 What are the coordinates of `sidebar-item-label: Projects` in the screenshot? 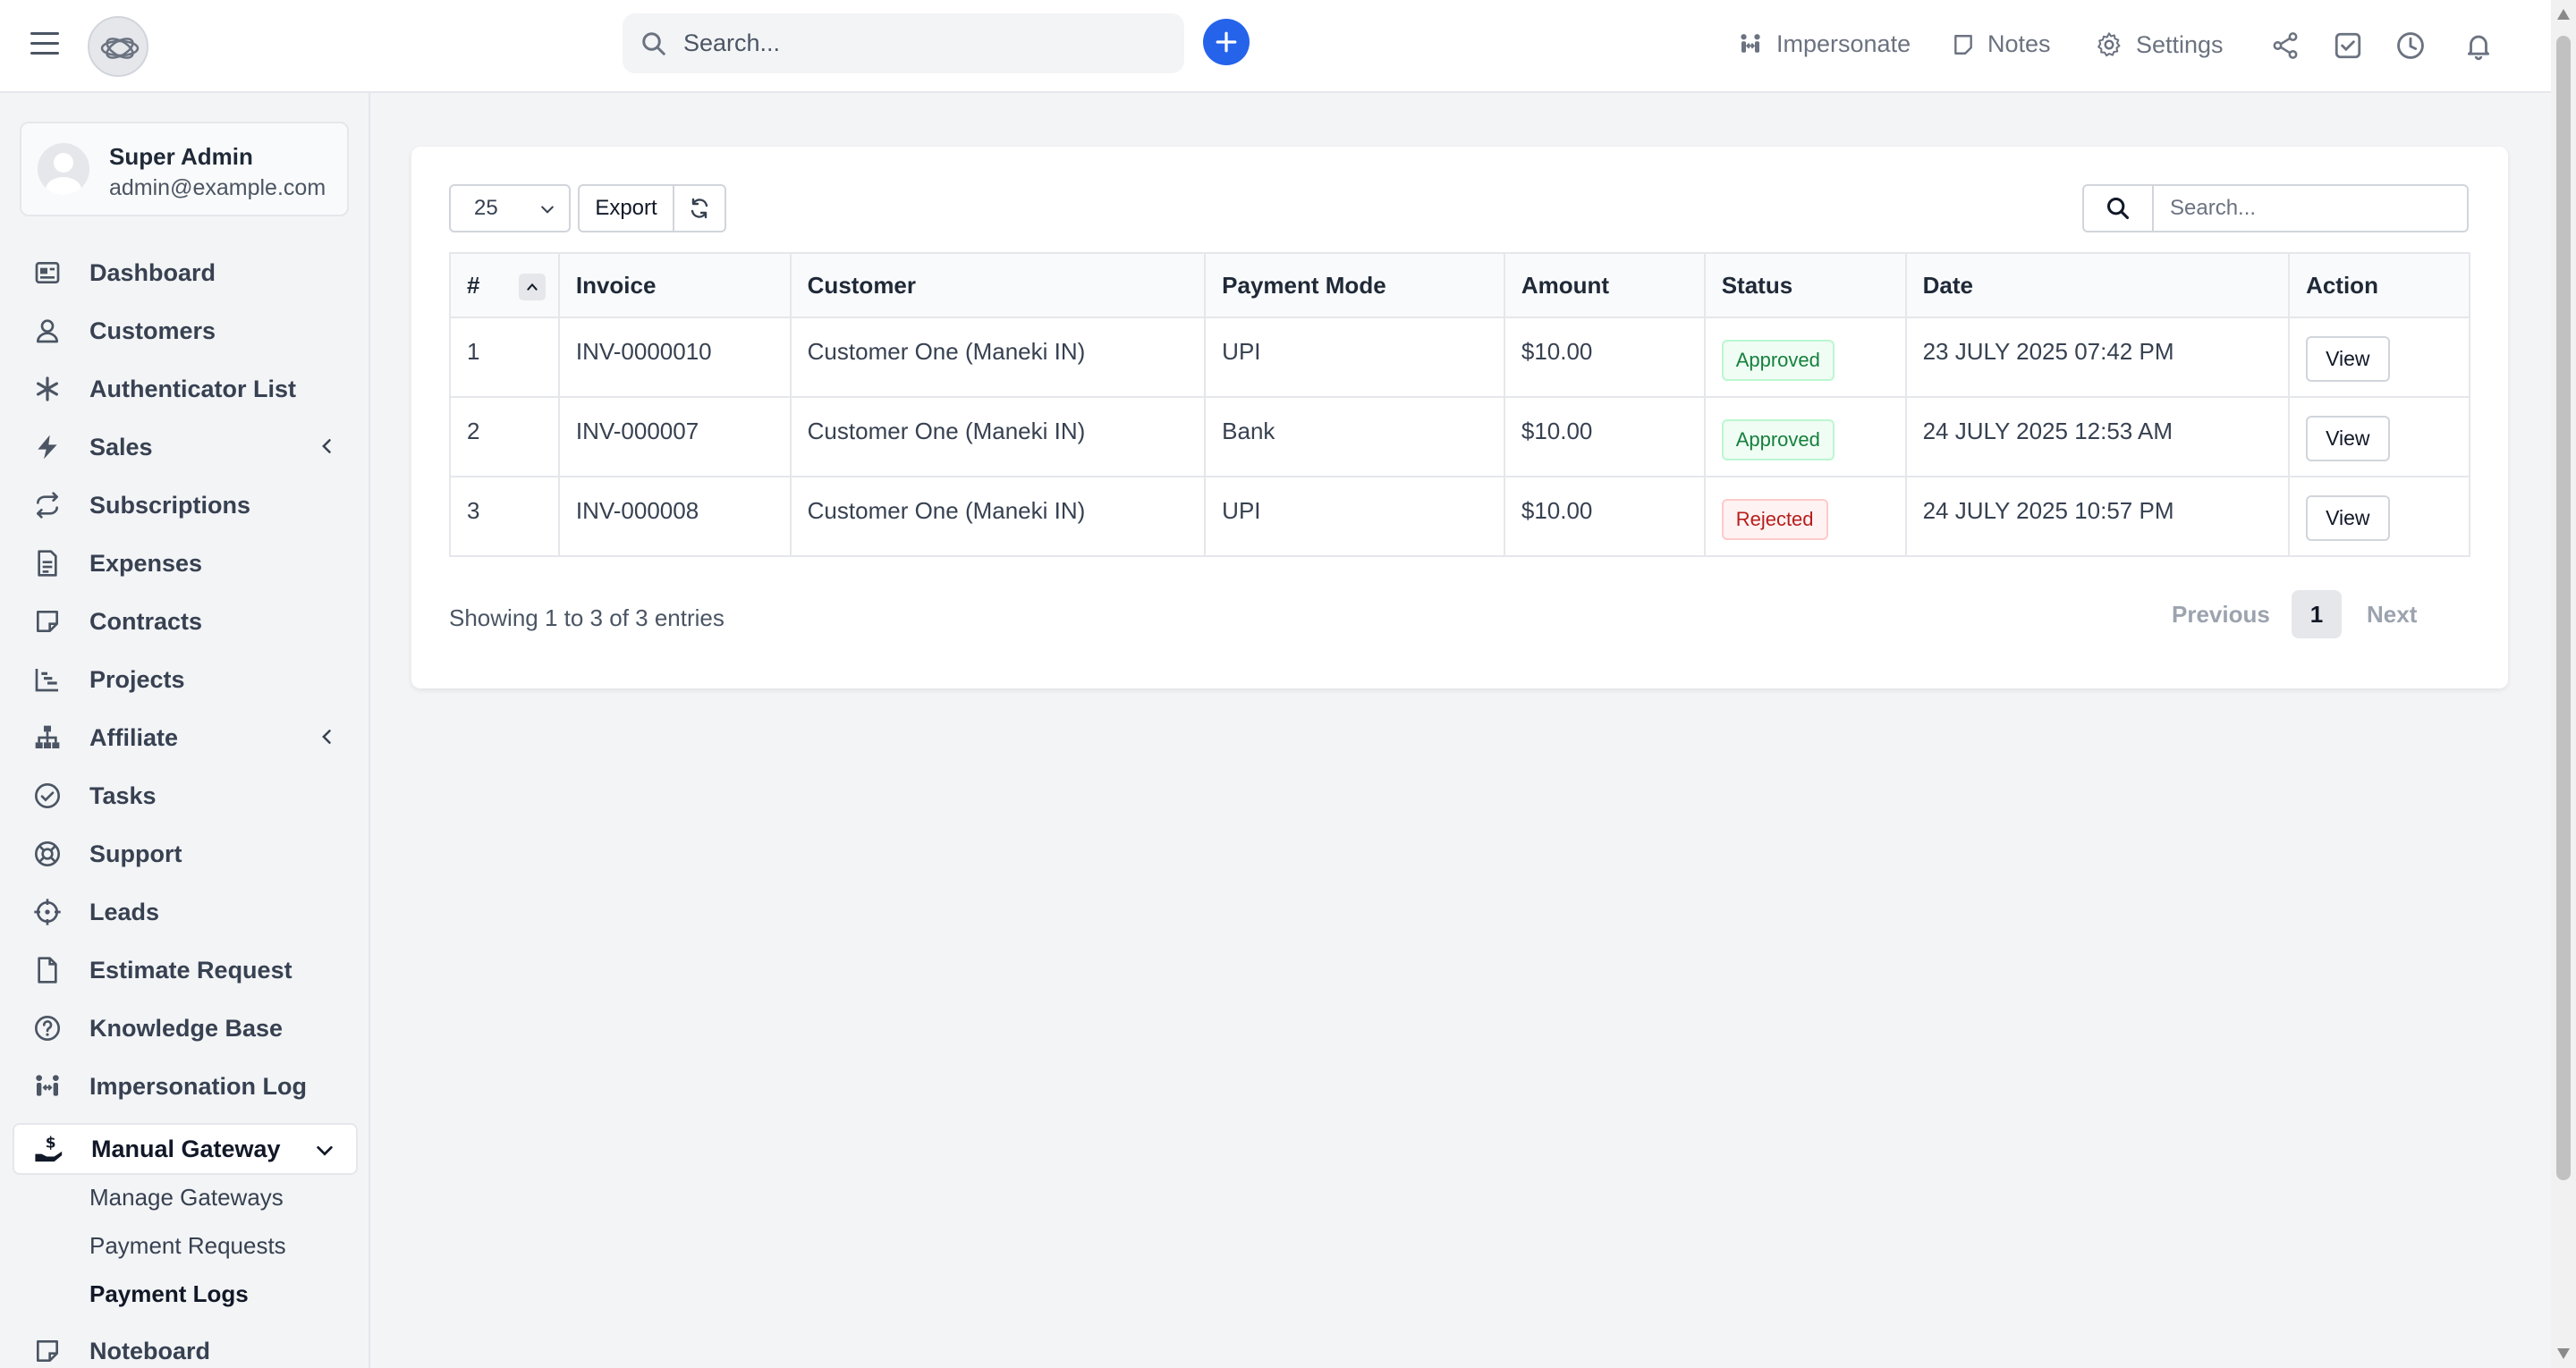 It's located at (137, 679).